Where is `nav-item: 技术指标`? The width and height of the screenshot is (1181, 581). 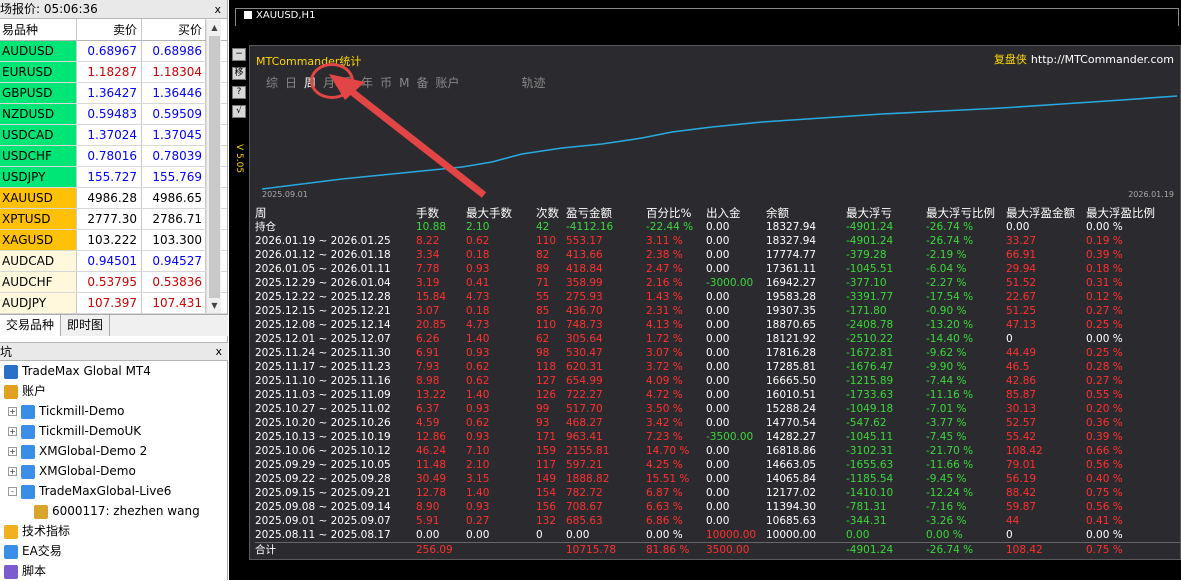
nav-item: 技术指标 is located at coordinates (114, 531).